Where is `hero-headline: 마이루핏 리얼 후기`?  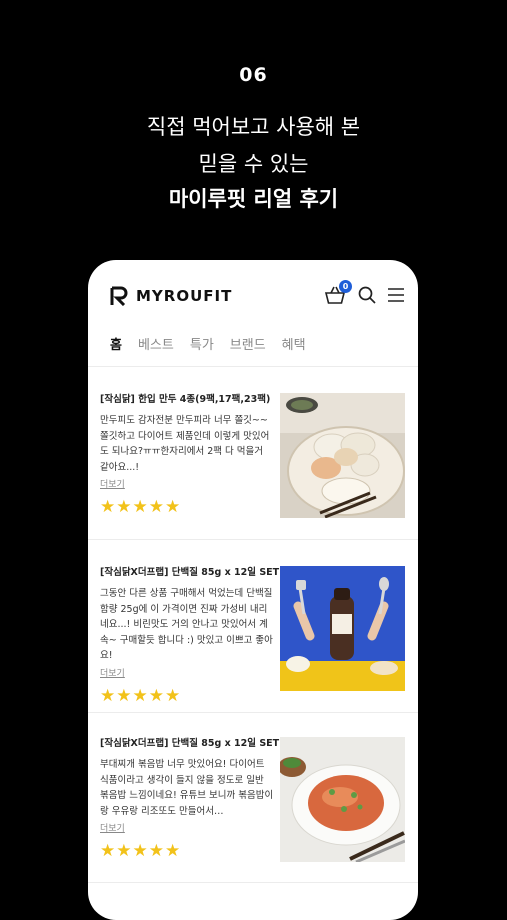
hero-headline: 마이루핏 리얼 후기 is located at coordinates (253, 199).